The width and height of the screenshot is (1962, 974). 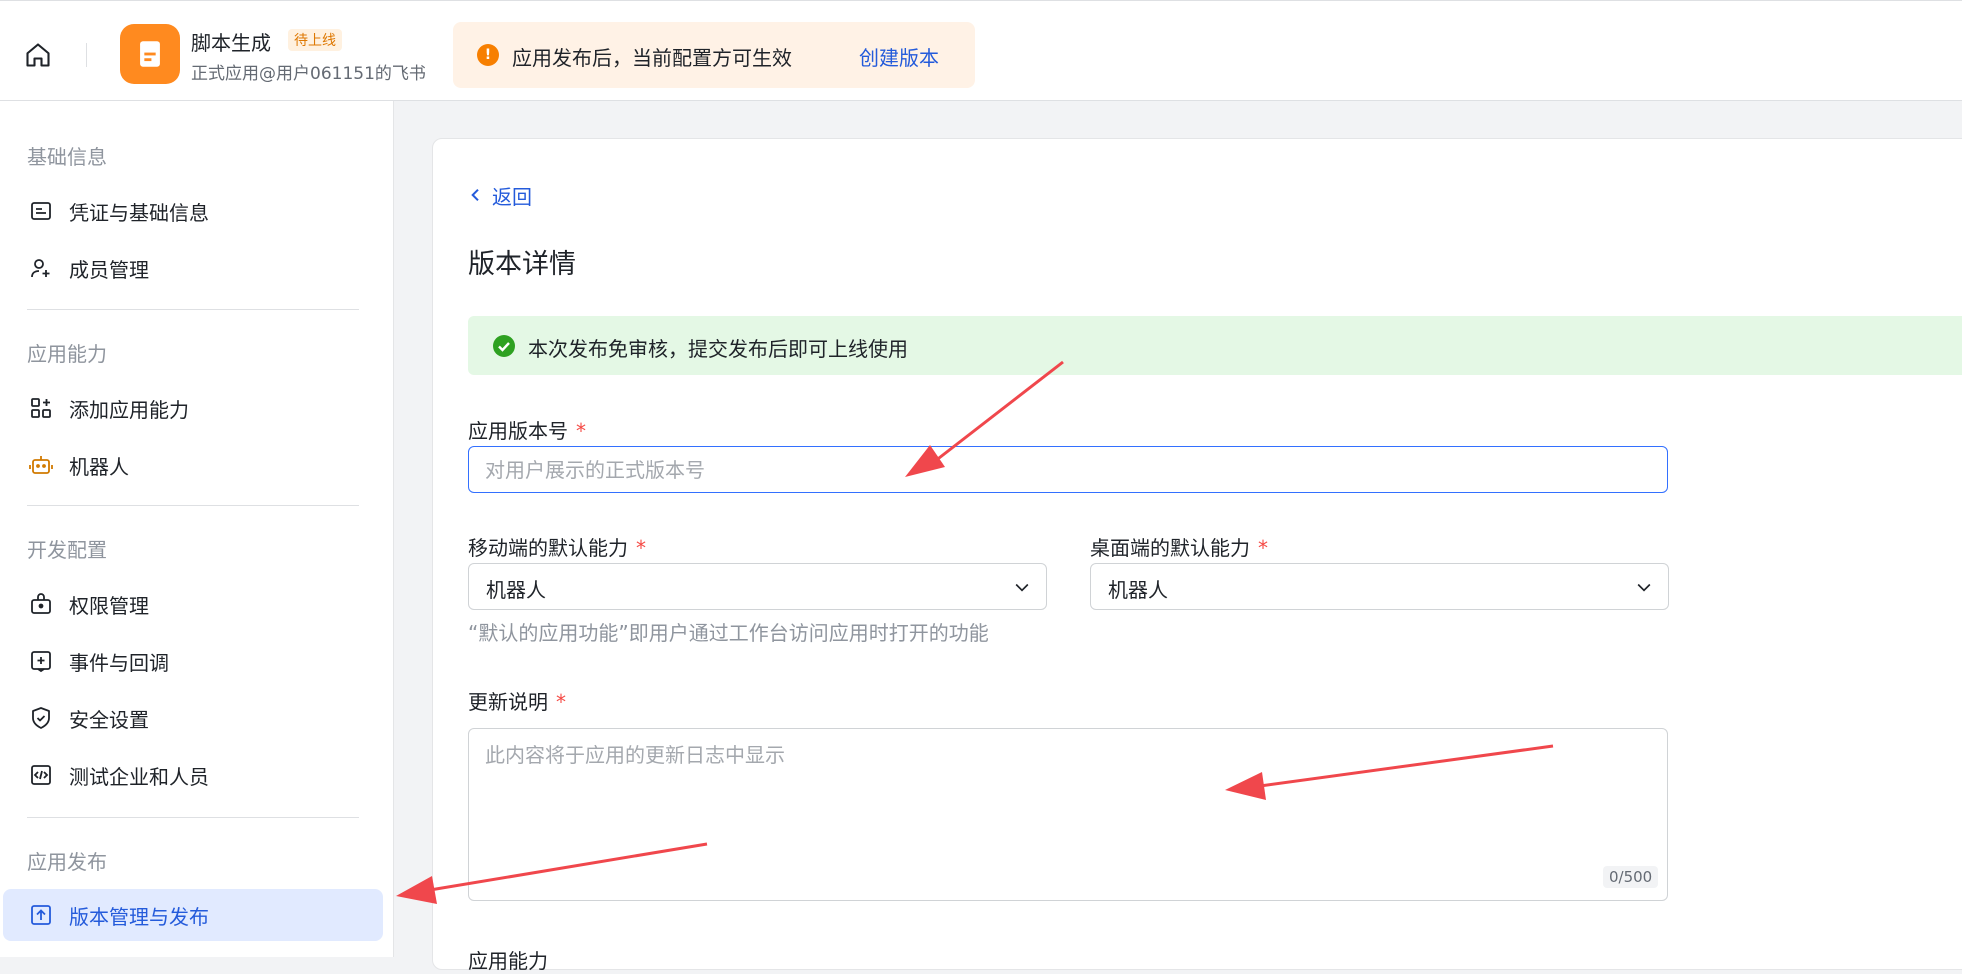 What do you see at coordinates (522, 264) in the screenshot?
I see `page-title: 版本详情` at bounding box center [522, 264].